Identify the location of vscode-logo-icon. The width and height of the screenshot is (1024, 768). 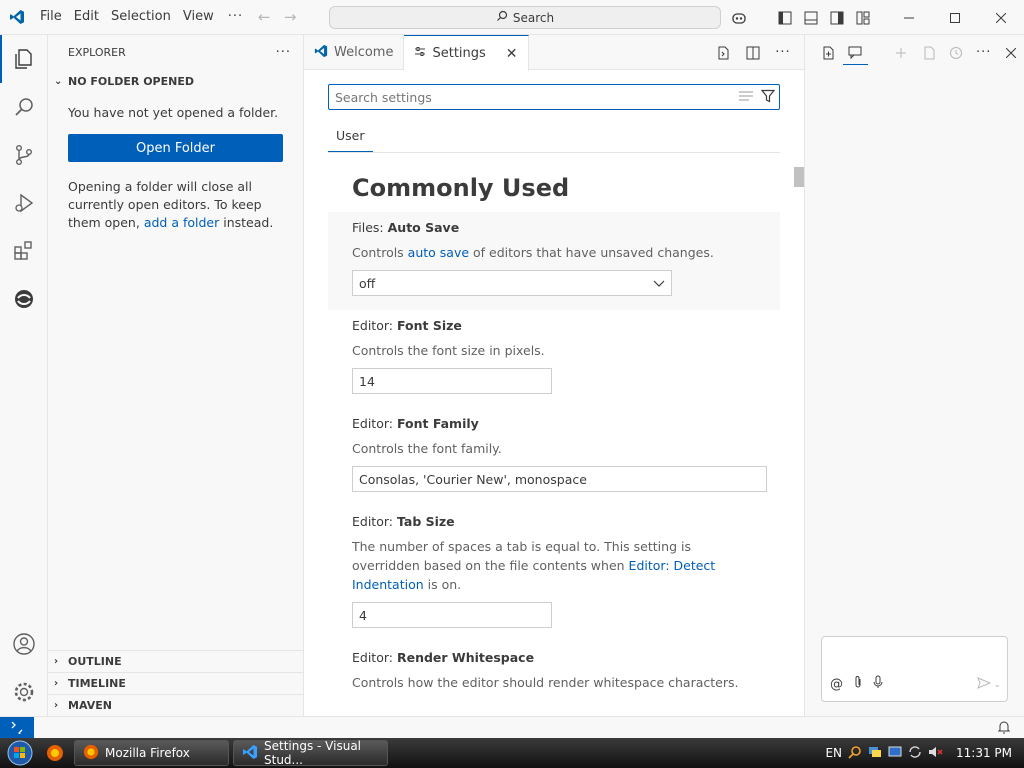
(250, 753).